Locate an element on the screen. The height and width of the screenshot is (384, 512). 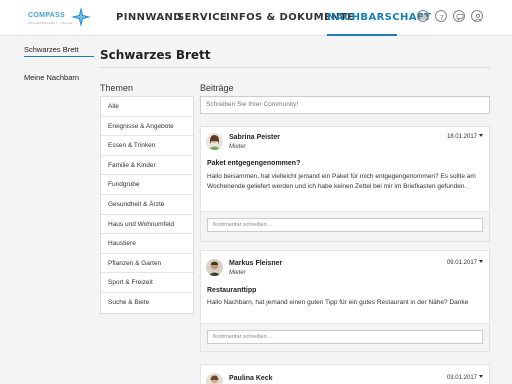
nav-pinnwand: PINNWAND is located at coordinates (149, 17).